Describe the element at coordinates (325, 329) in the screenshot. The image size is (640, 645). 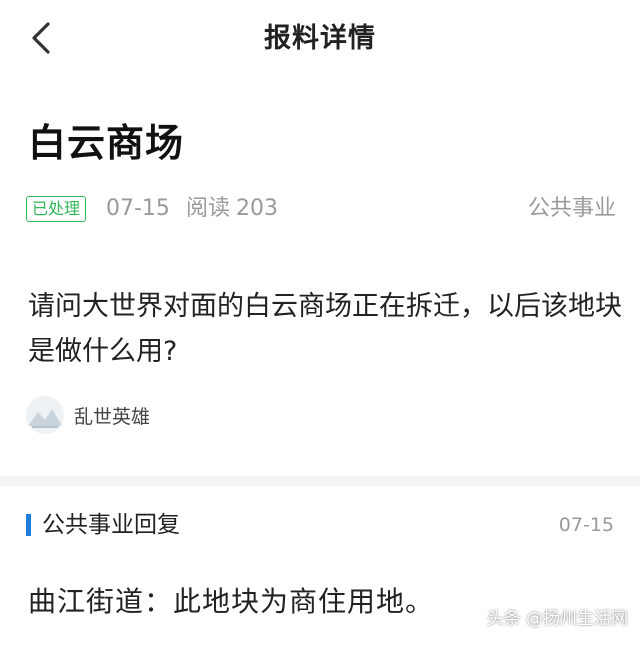
I see `post-body: 请问大世界对面的白云商场正在拆迁，以后该地块是做什么用?` at that location.